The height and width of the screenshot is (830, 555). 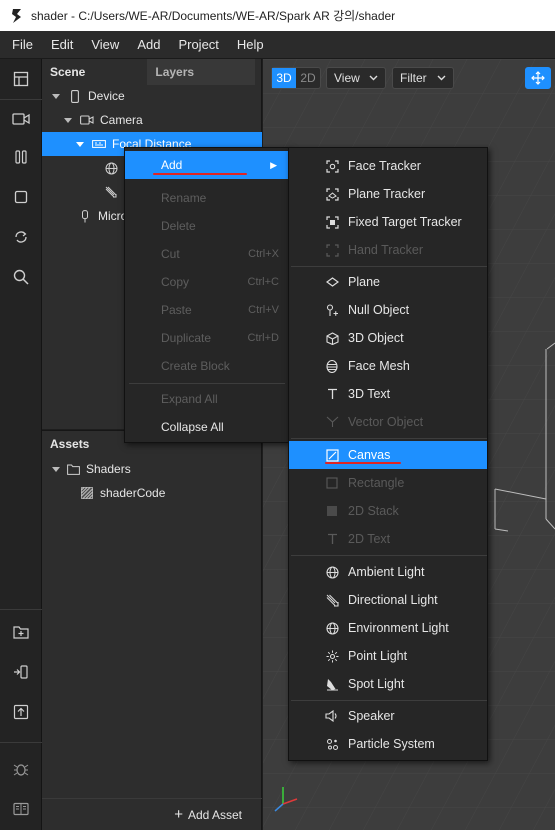 I want to click on menu-item-rename: Rename, so click(x=207, y=198).